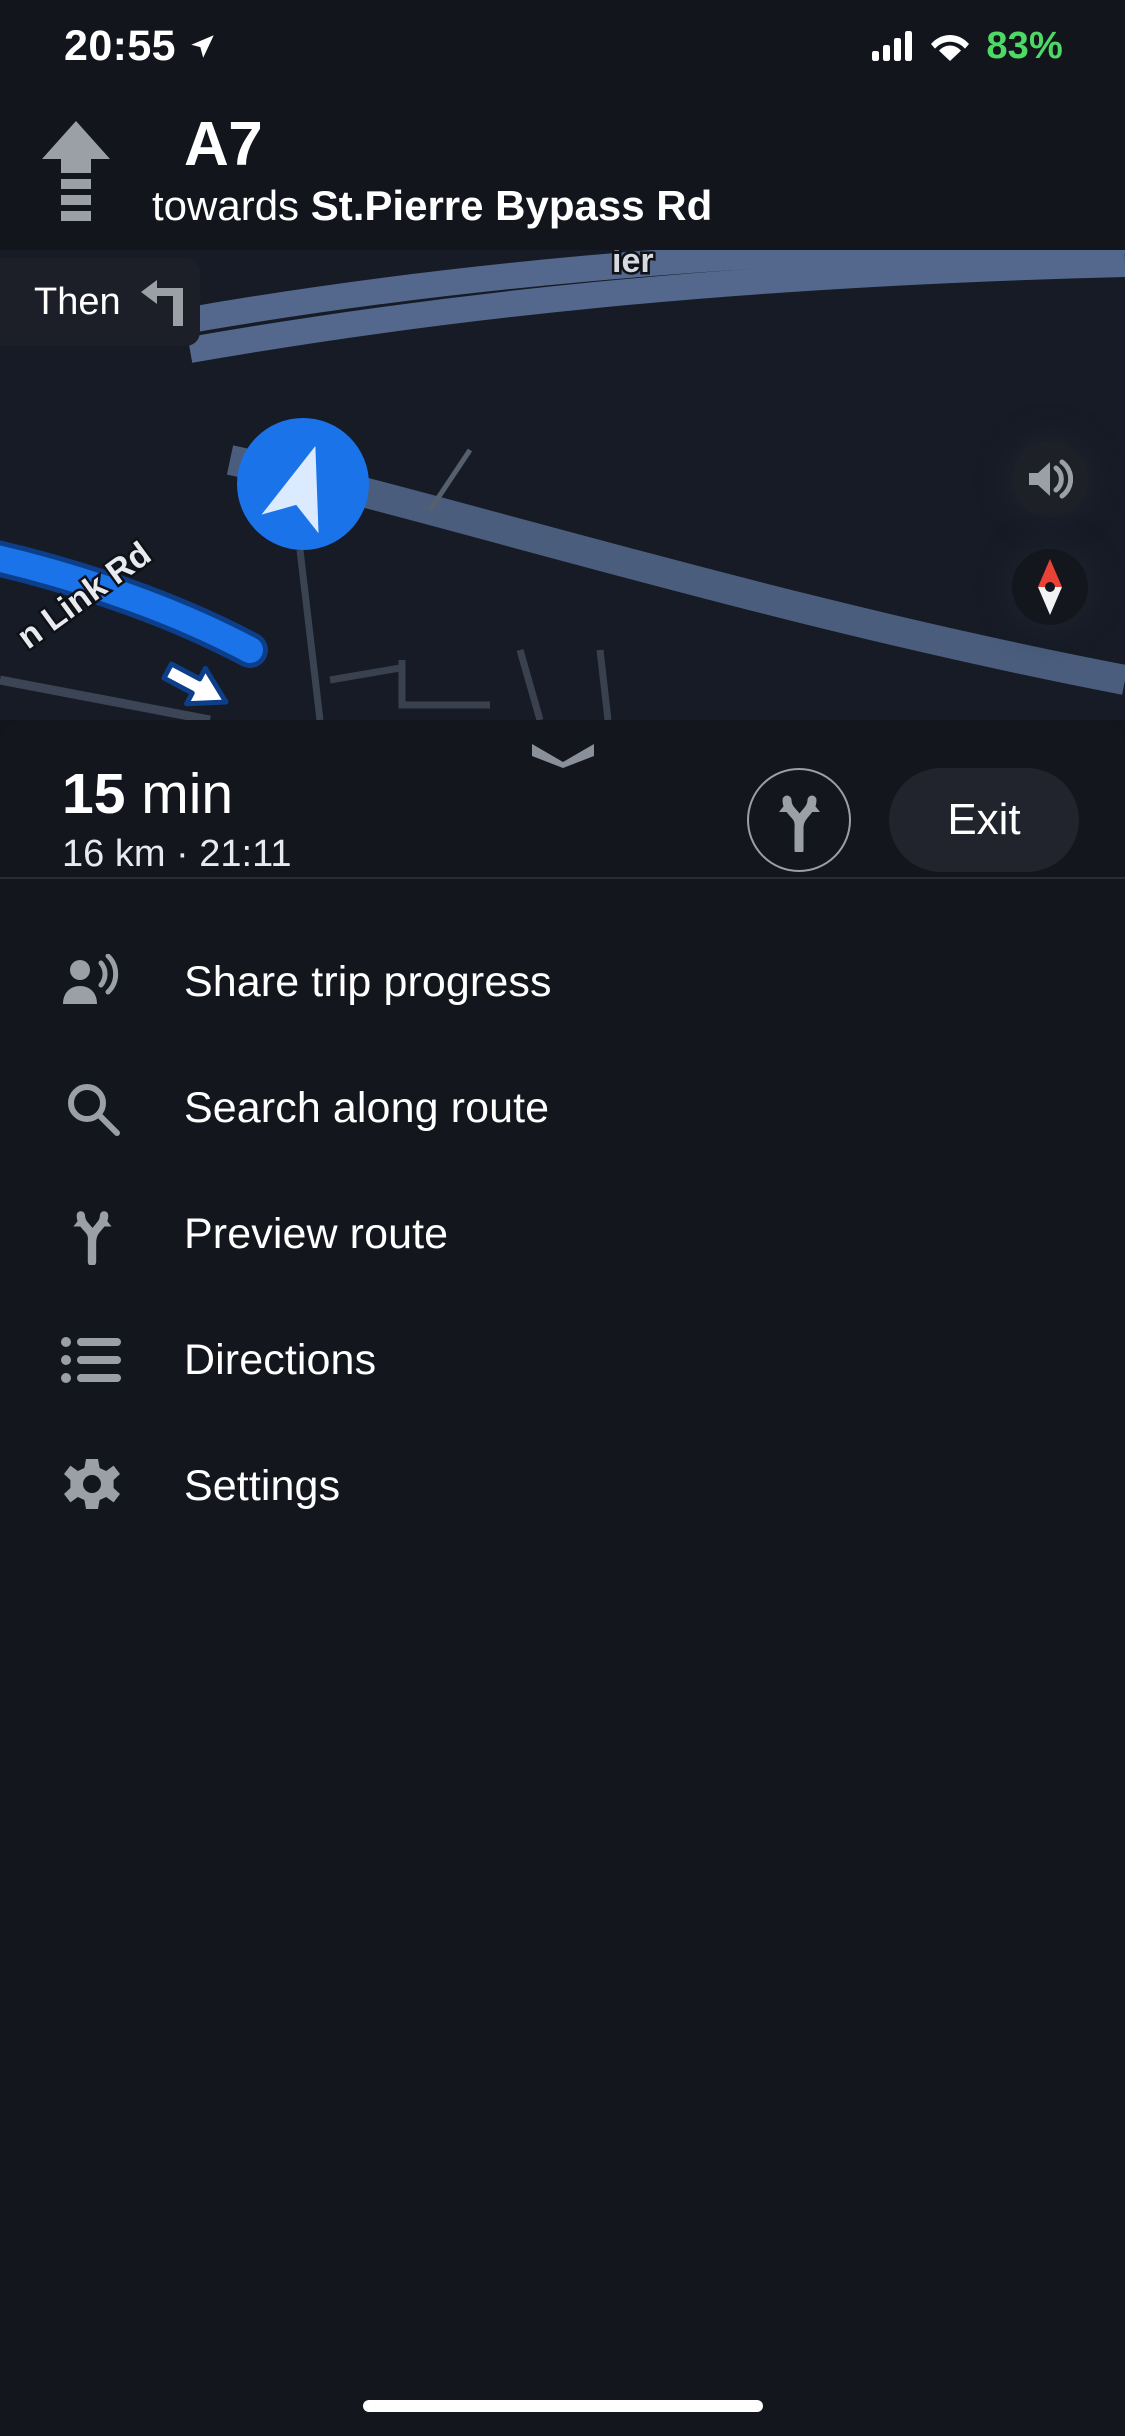 The width and height of the screenshot is (1125, 2436). I want to click on menu-item-label: Directions, so click(280, 1359).